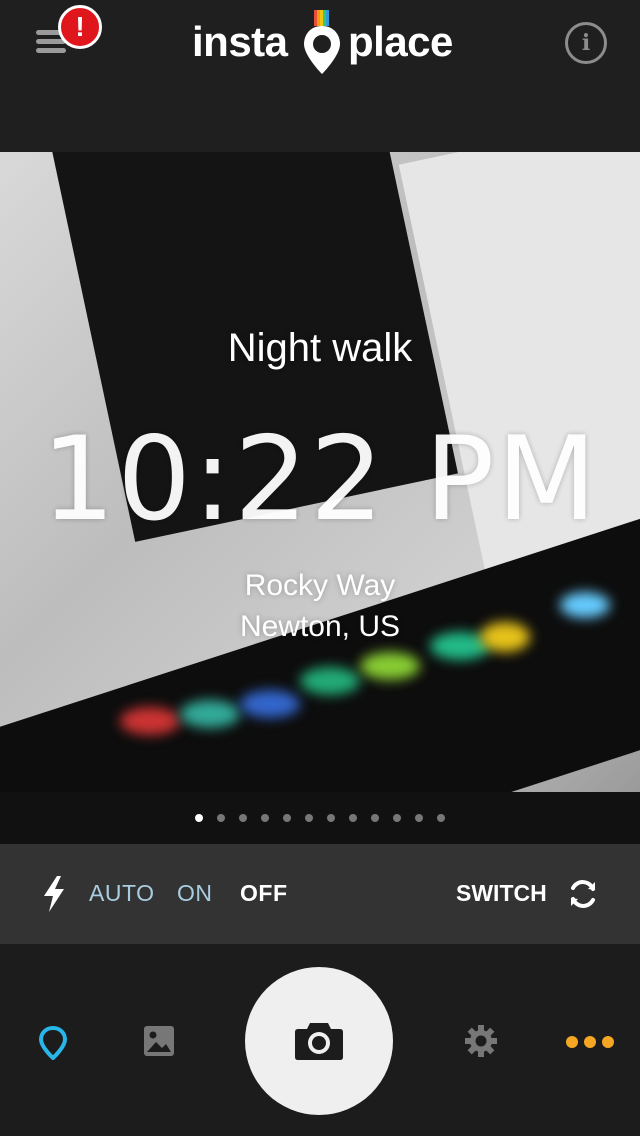 The image size is (640, 1136). I want to click on location-city: Newton, US, so click(320, 626).